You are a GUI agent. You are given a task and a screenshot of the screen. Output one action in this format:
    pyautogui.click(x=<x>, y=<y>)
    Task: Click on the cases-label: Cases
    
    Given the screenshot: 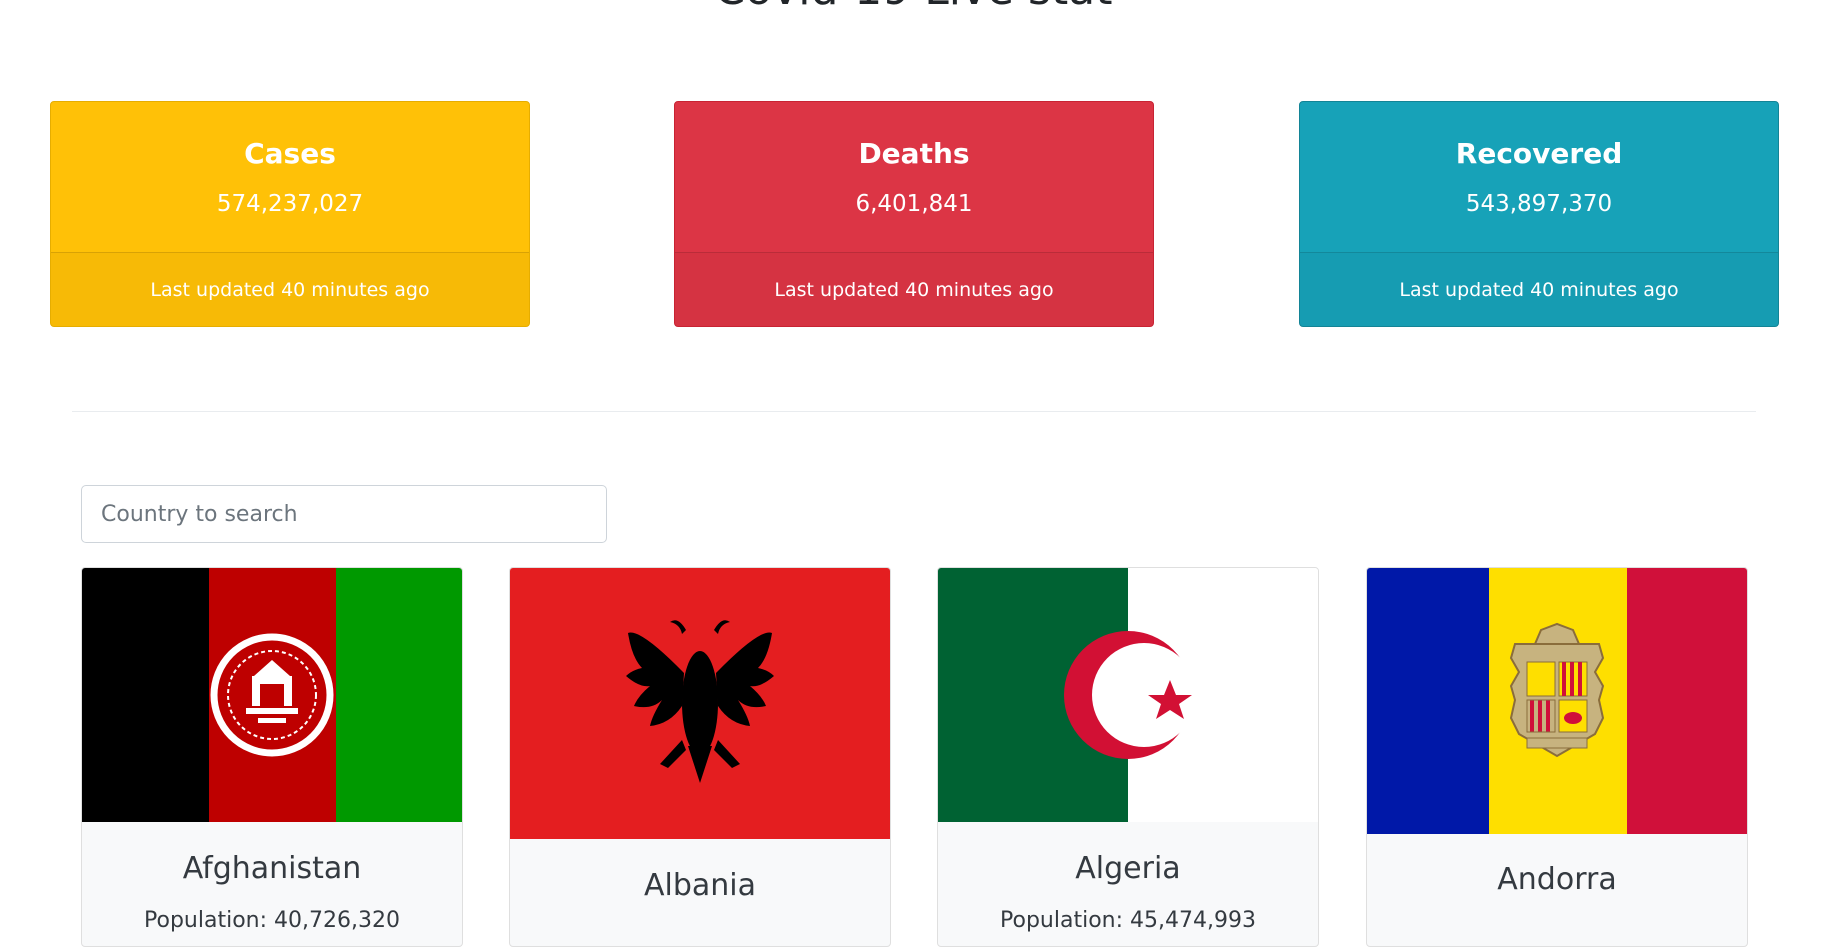 What is the action you would take?
    pyautogui.click(x=290, y=153)
    